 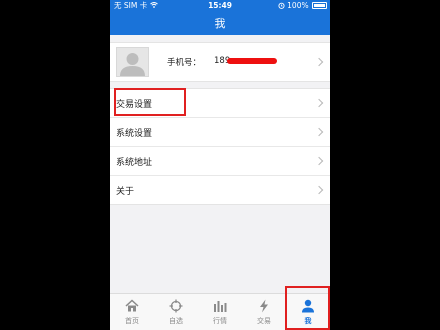 I want to click on tab-label: 行情, so click(x=220, y=321).